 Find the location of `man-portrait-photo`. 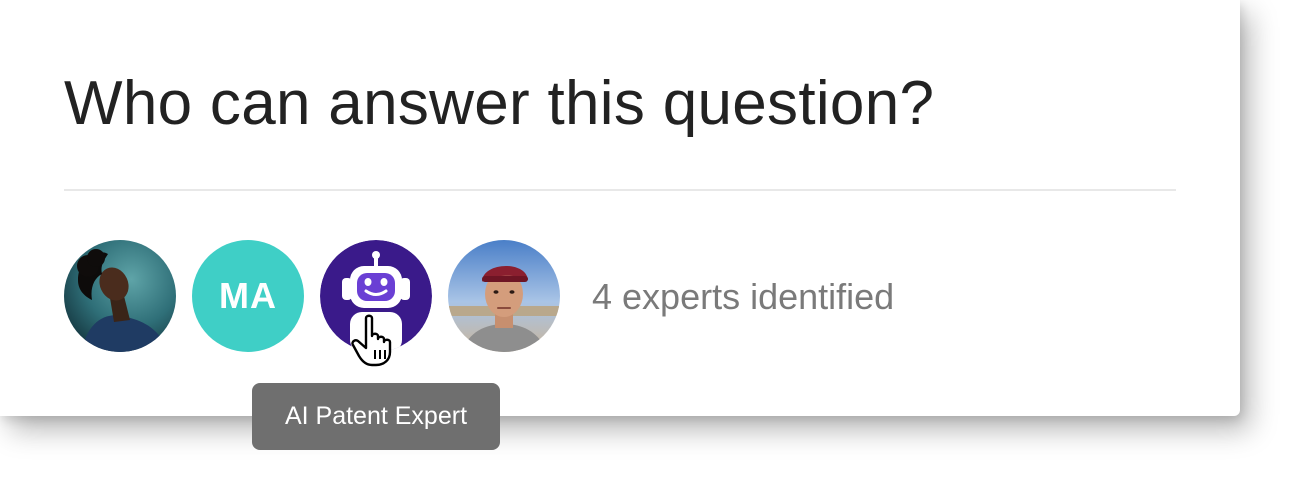

man-portrait-photo is located at coordinates (504, 296).